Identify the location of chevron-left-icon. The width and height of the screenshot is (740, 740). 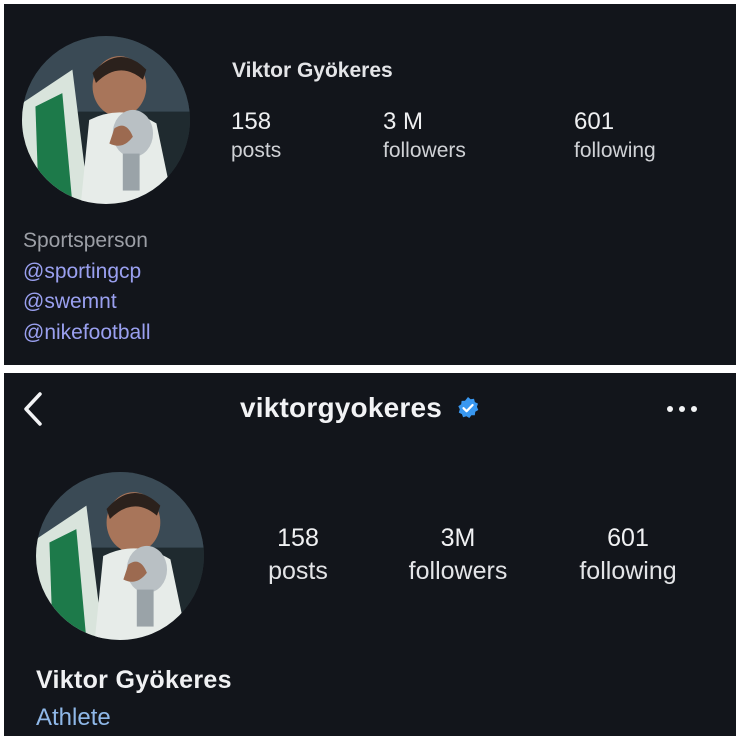
(33, 409).